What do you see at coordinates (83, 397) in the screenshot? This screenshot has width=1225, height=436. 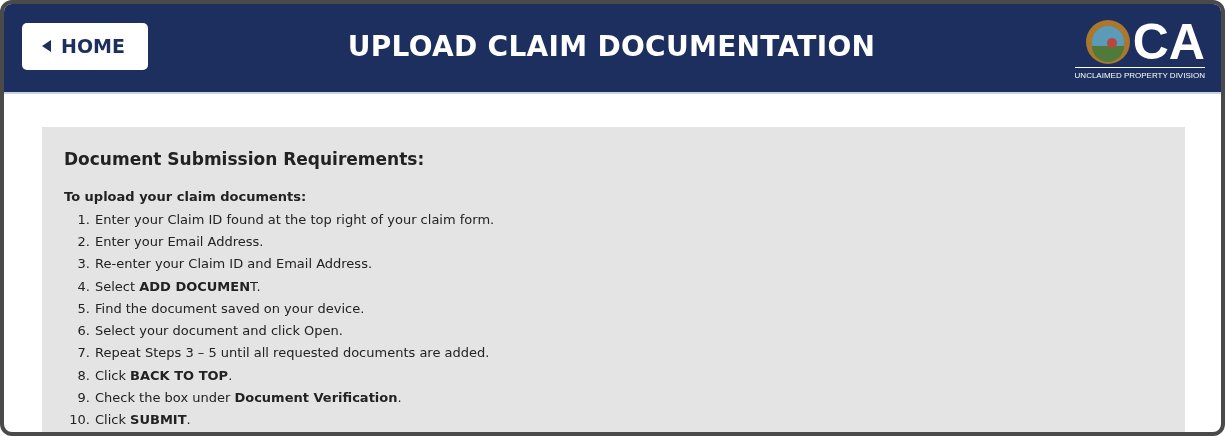 I see `step-number: 9.` at bounding box center [83, 397].